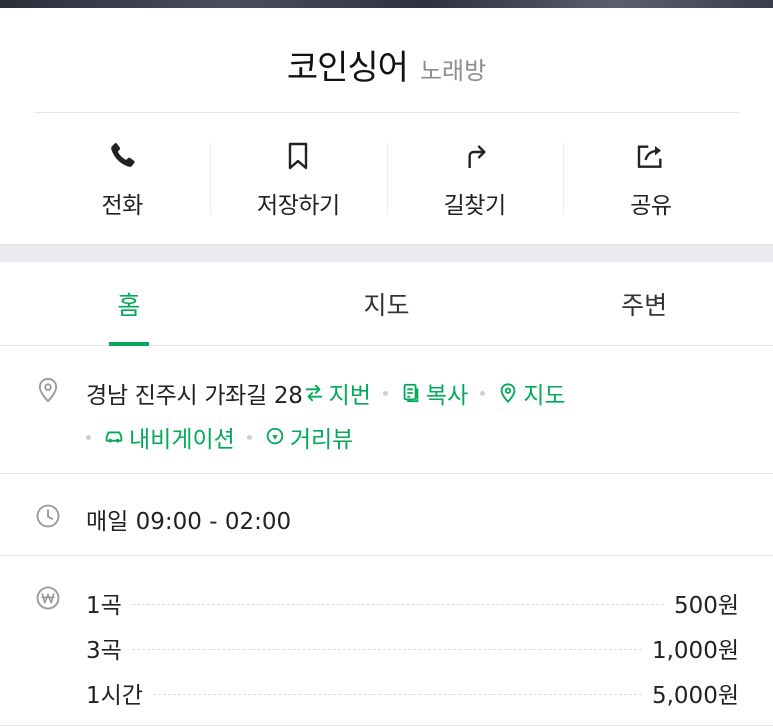  What do you see at coordinates (182, 440) in the screenshot?
I see `navigation-label: 내비게이션` at bounding box center [182, 440].